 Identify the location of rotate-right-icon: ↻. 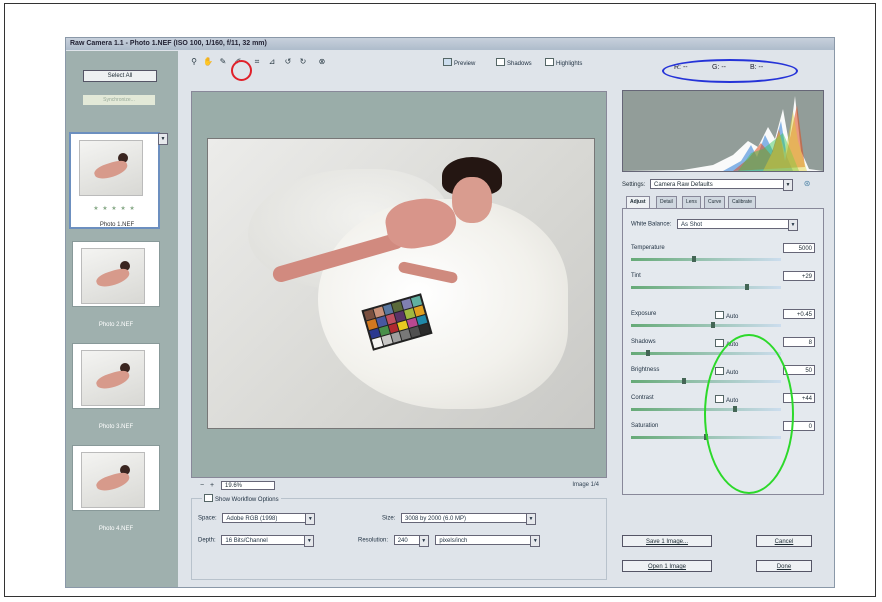
(303, 62).